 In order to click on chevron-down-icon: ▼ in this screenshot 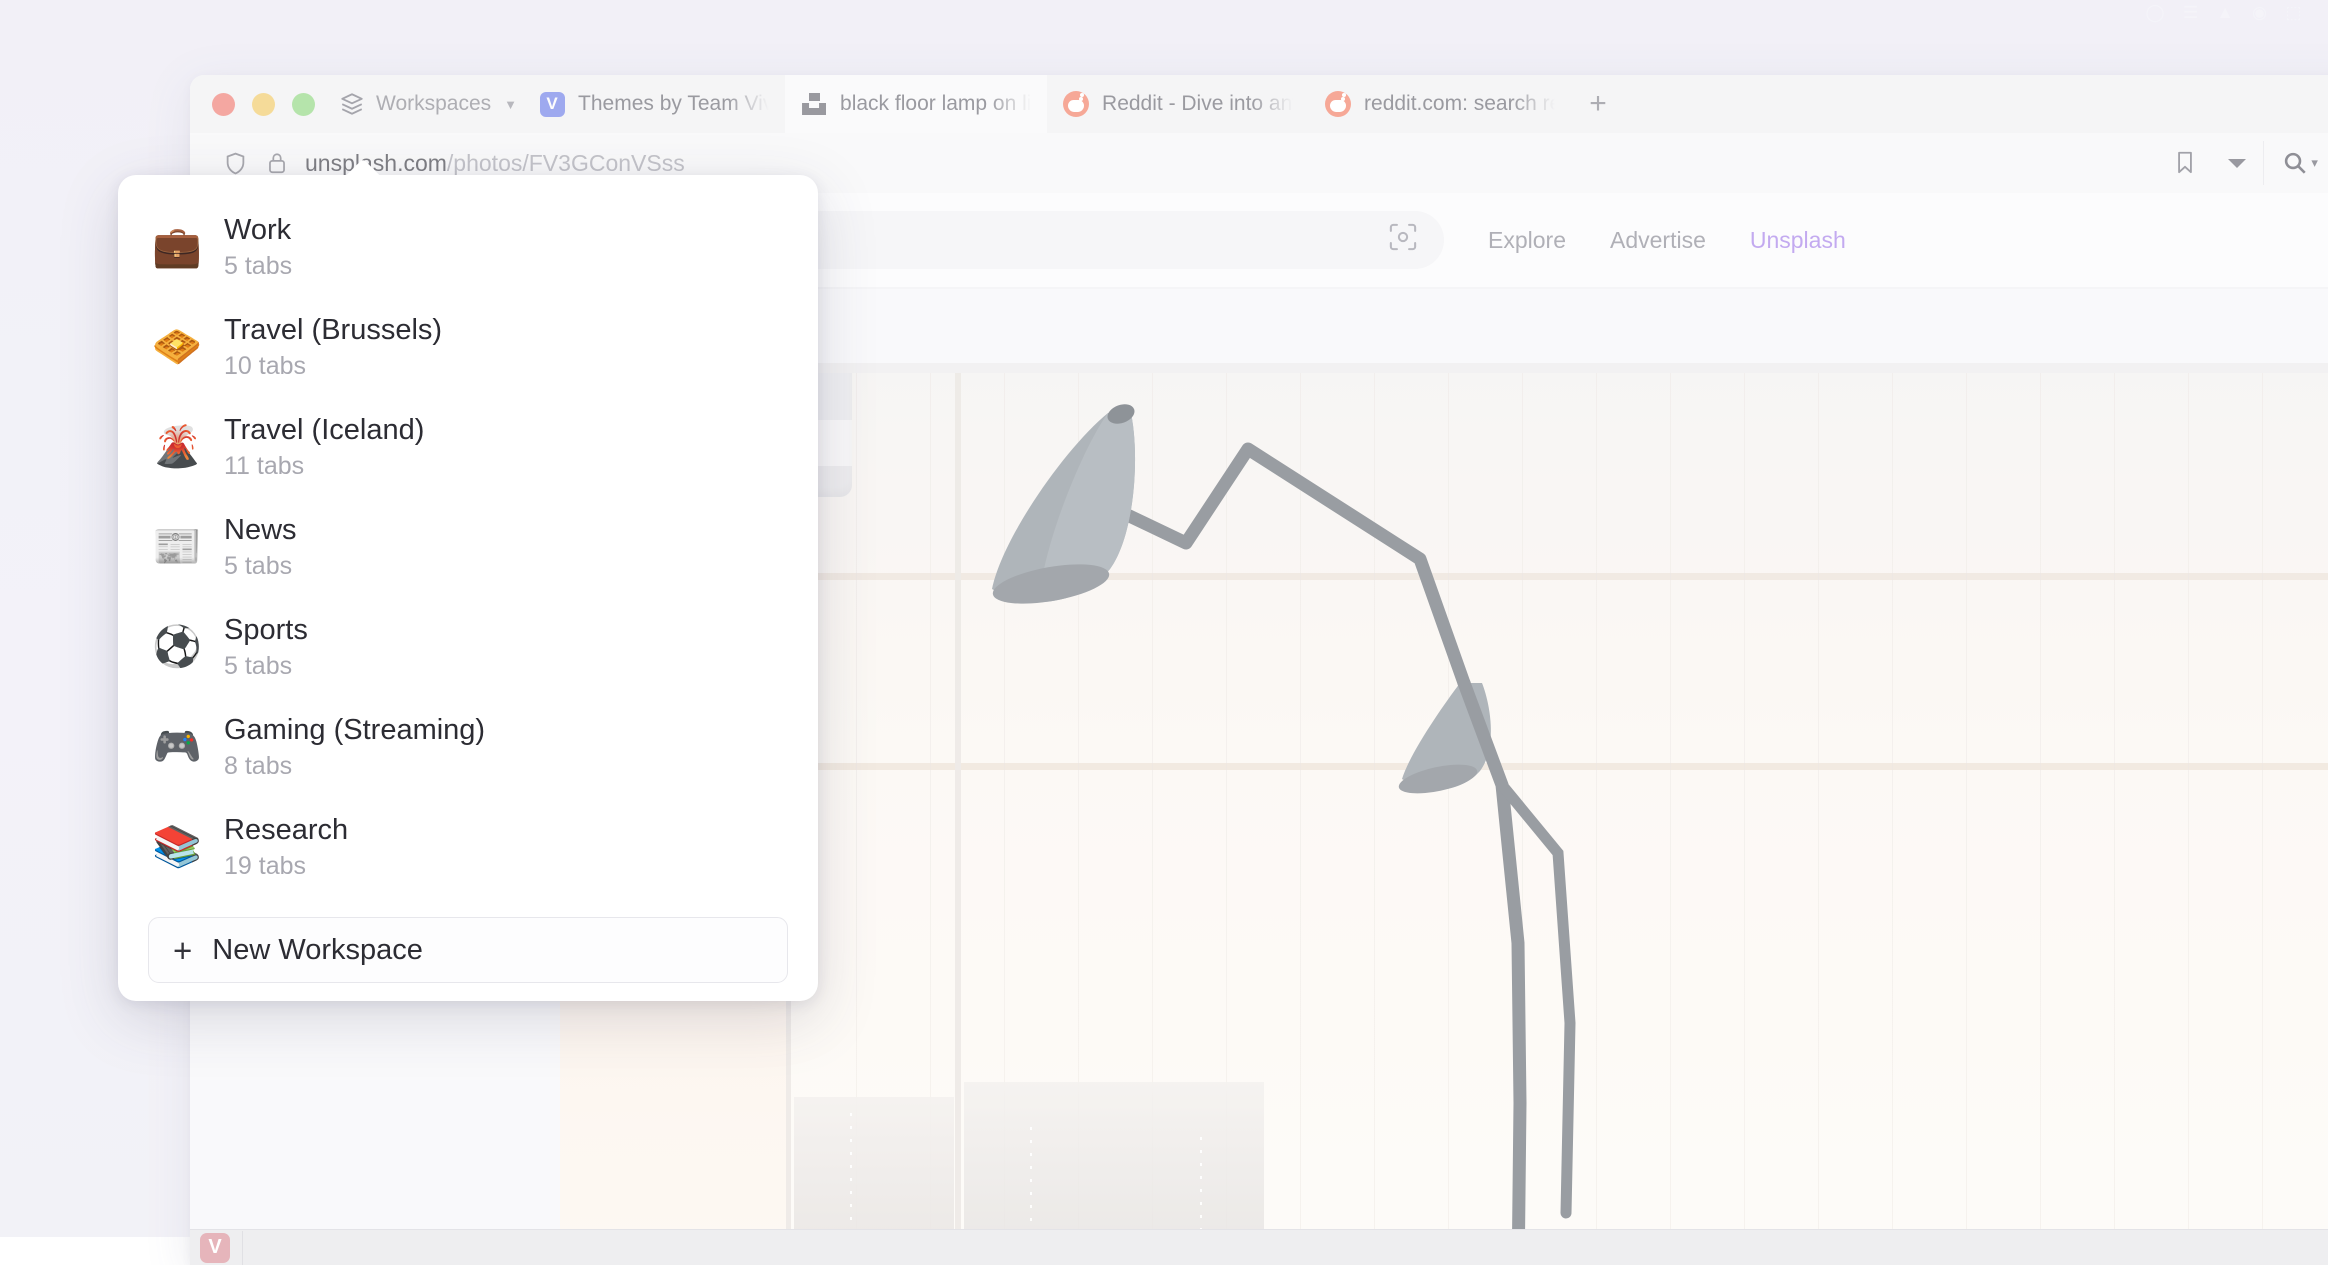, I will do `click(510, 104)`.